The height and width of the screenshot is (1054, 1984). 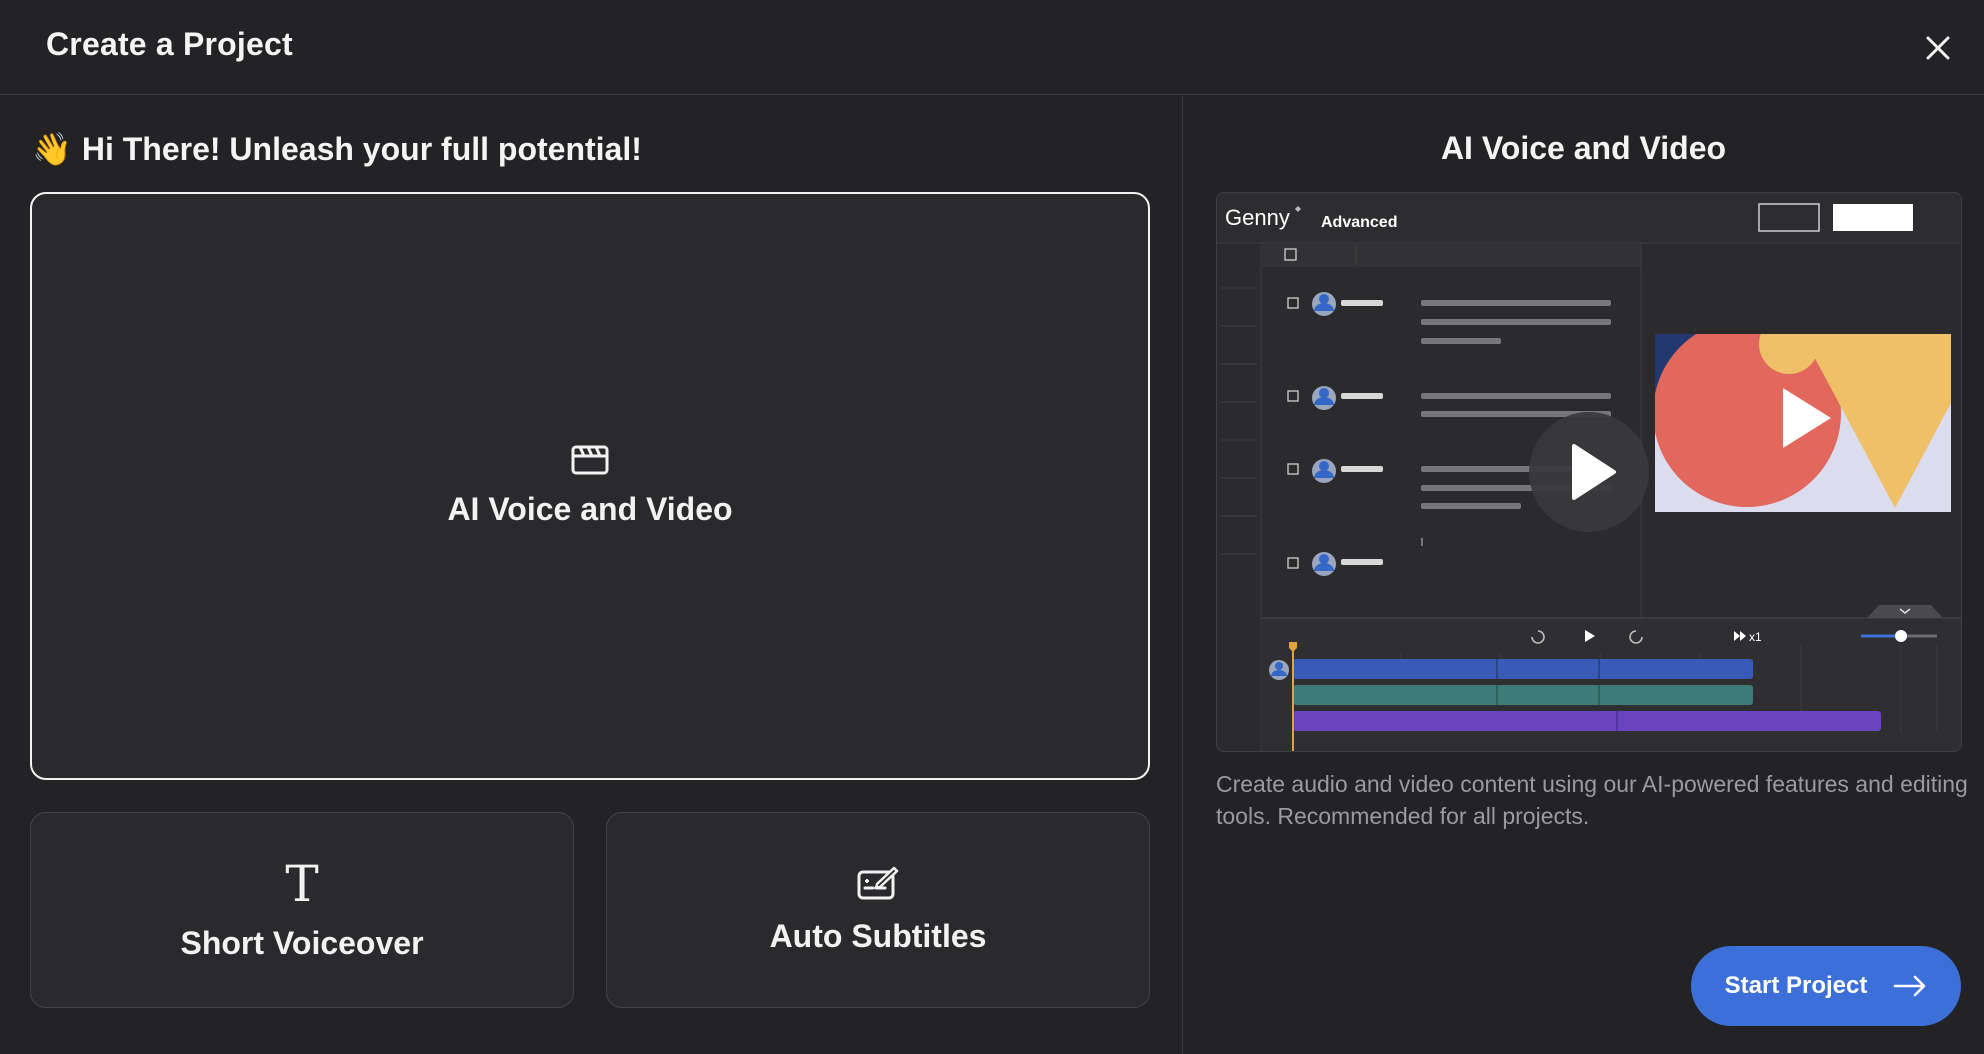 What do you see at coordinates (1755, 637) in the screenshot?
I see `speed-label: x1` at bounding box center [1755, 637].